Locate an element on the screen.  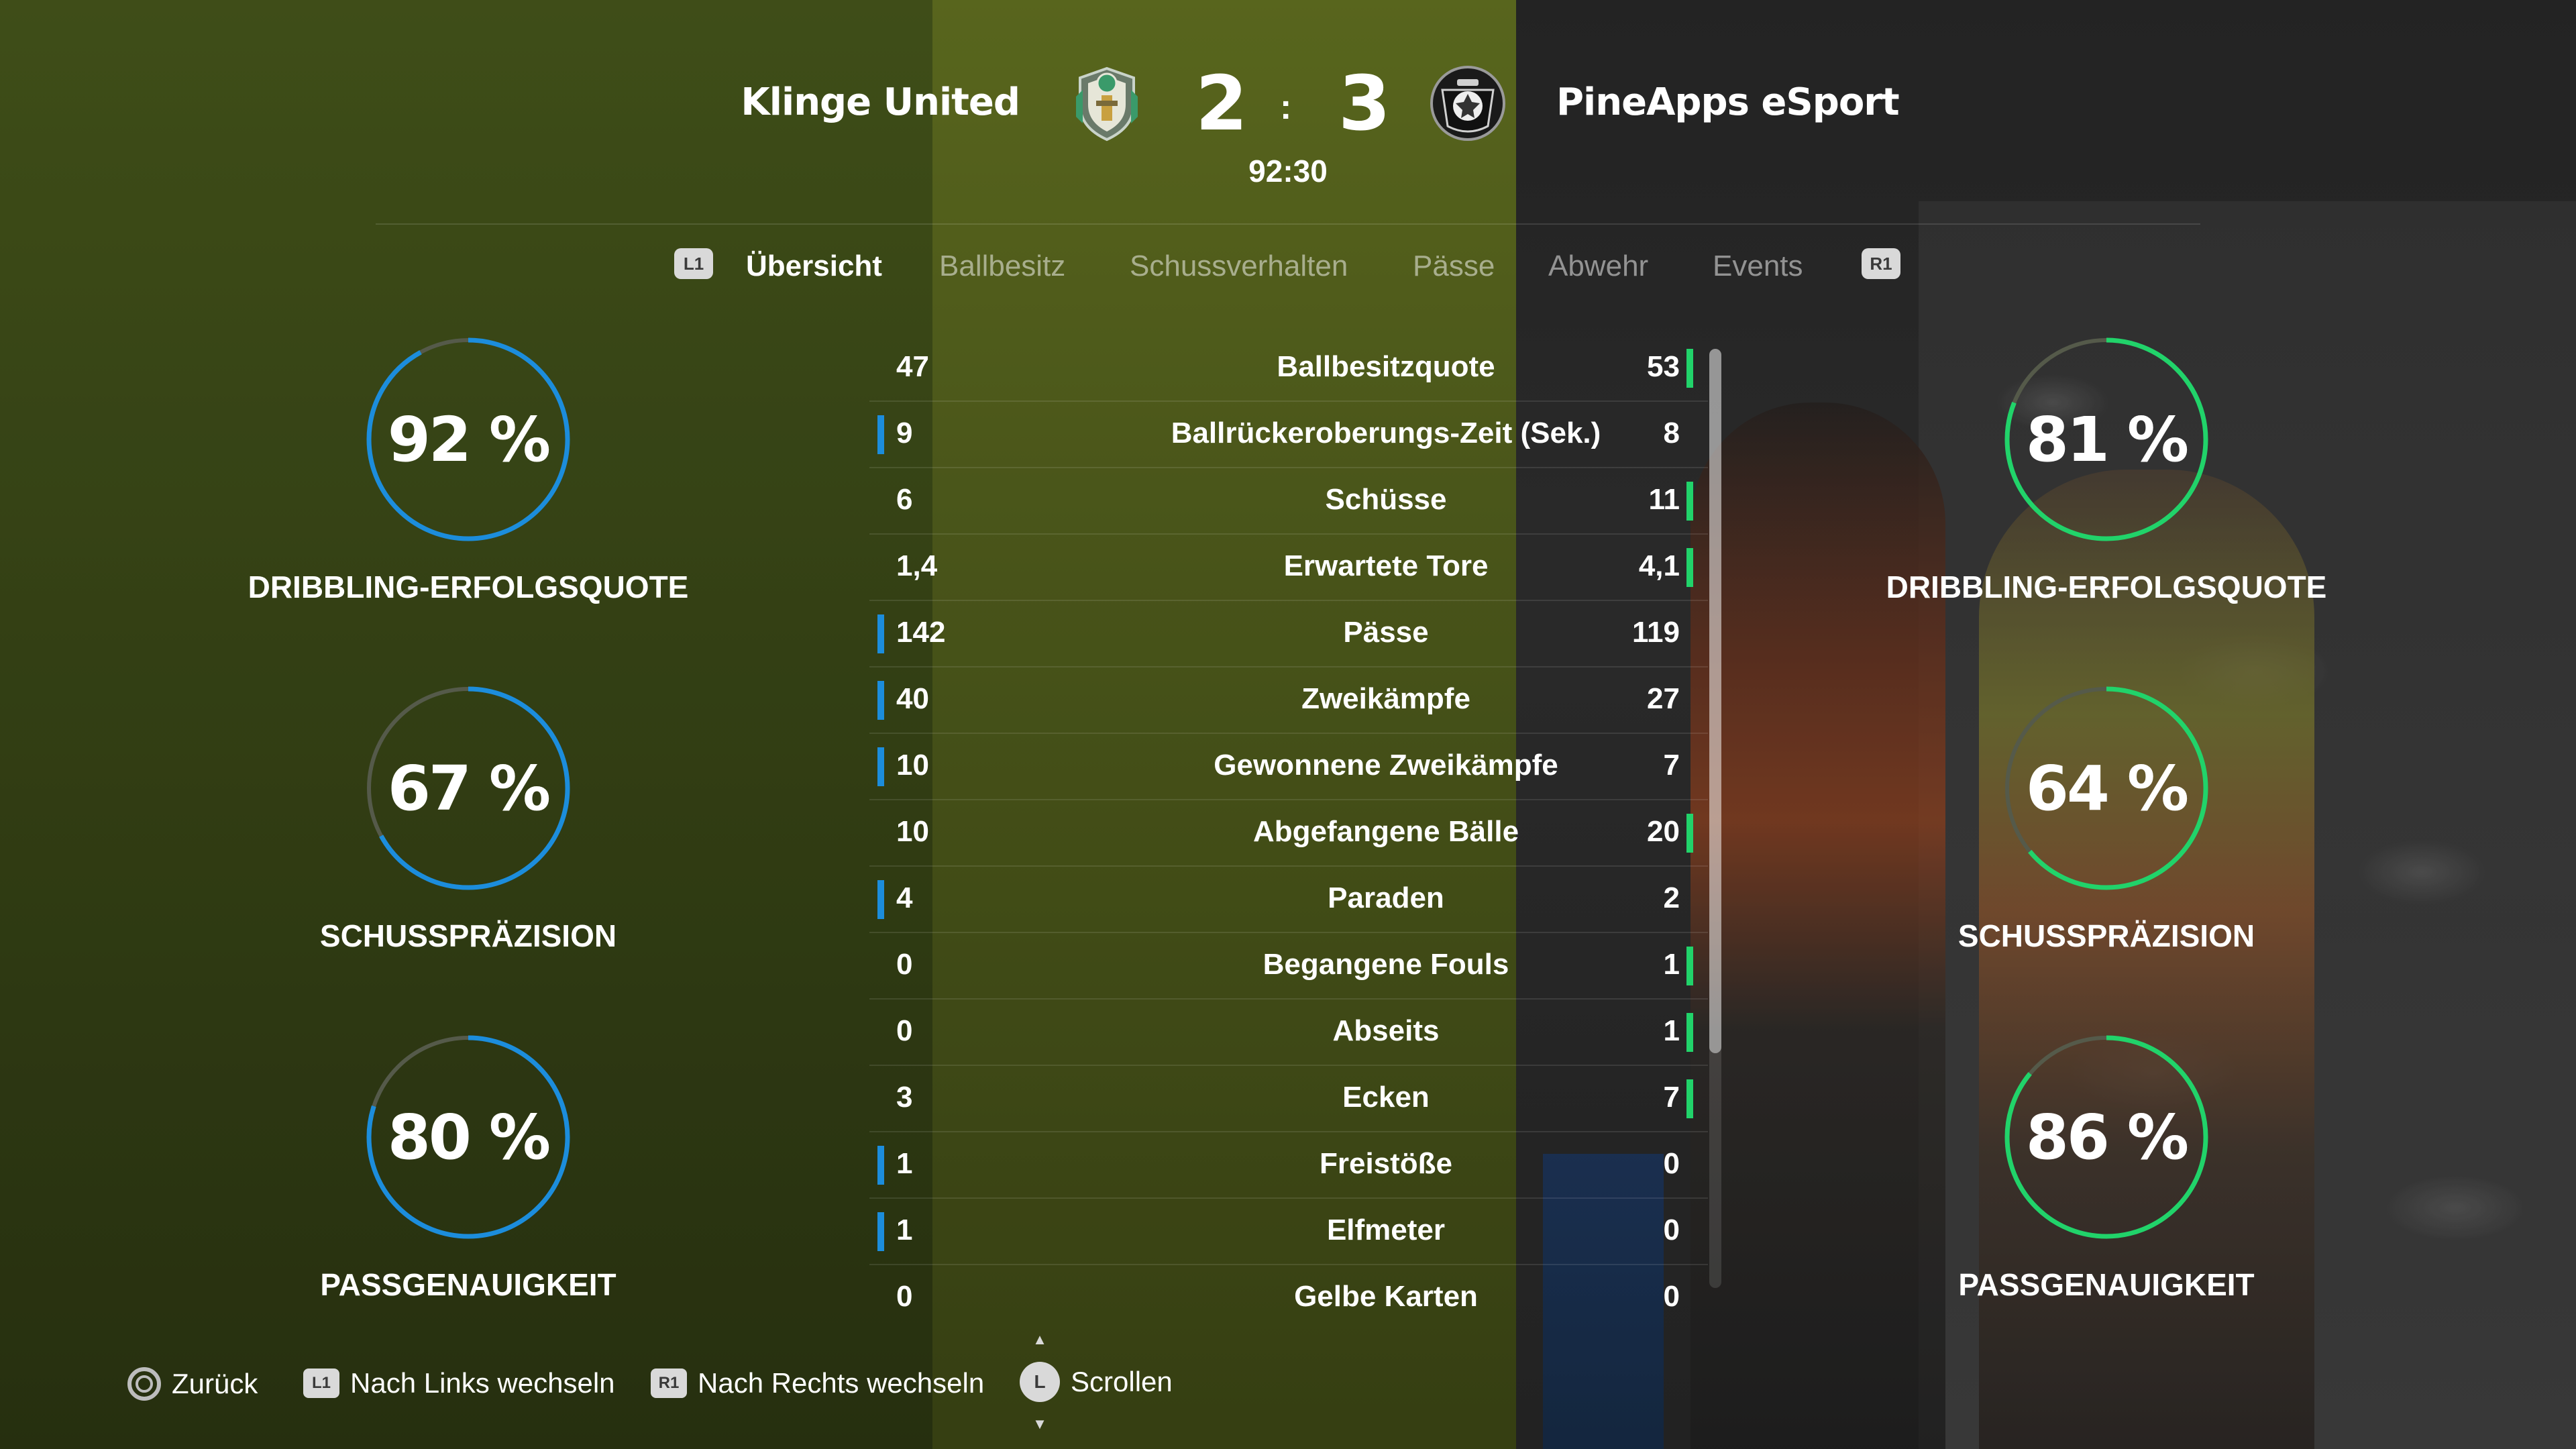
stat-home-value: 9 is located at coordinates (904, 433).